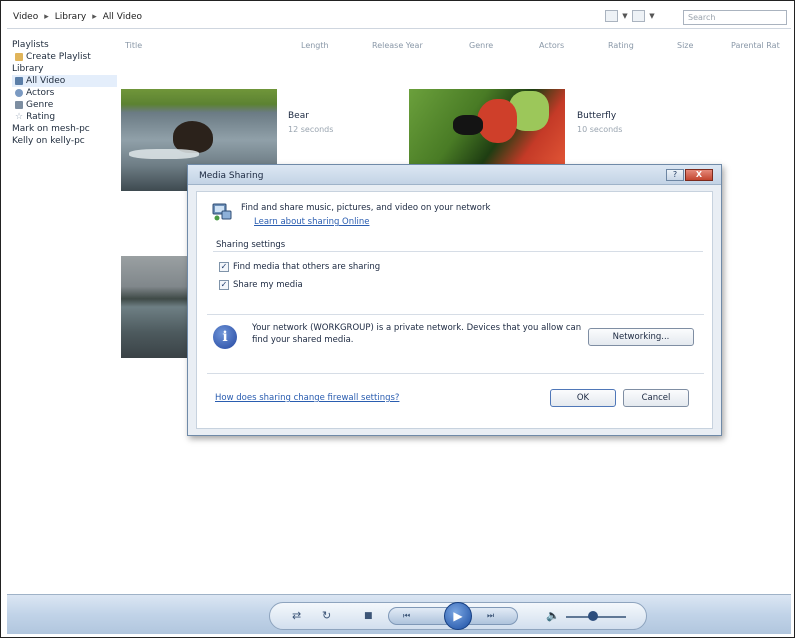 The width and height of the screenshot is (795, 638). What do you see at coordinates (397, 45) in the screenshot?
I see `column-release-year: Release Year` at bounding box center [397, 45].